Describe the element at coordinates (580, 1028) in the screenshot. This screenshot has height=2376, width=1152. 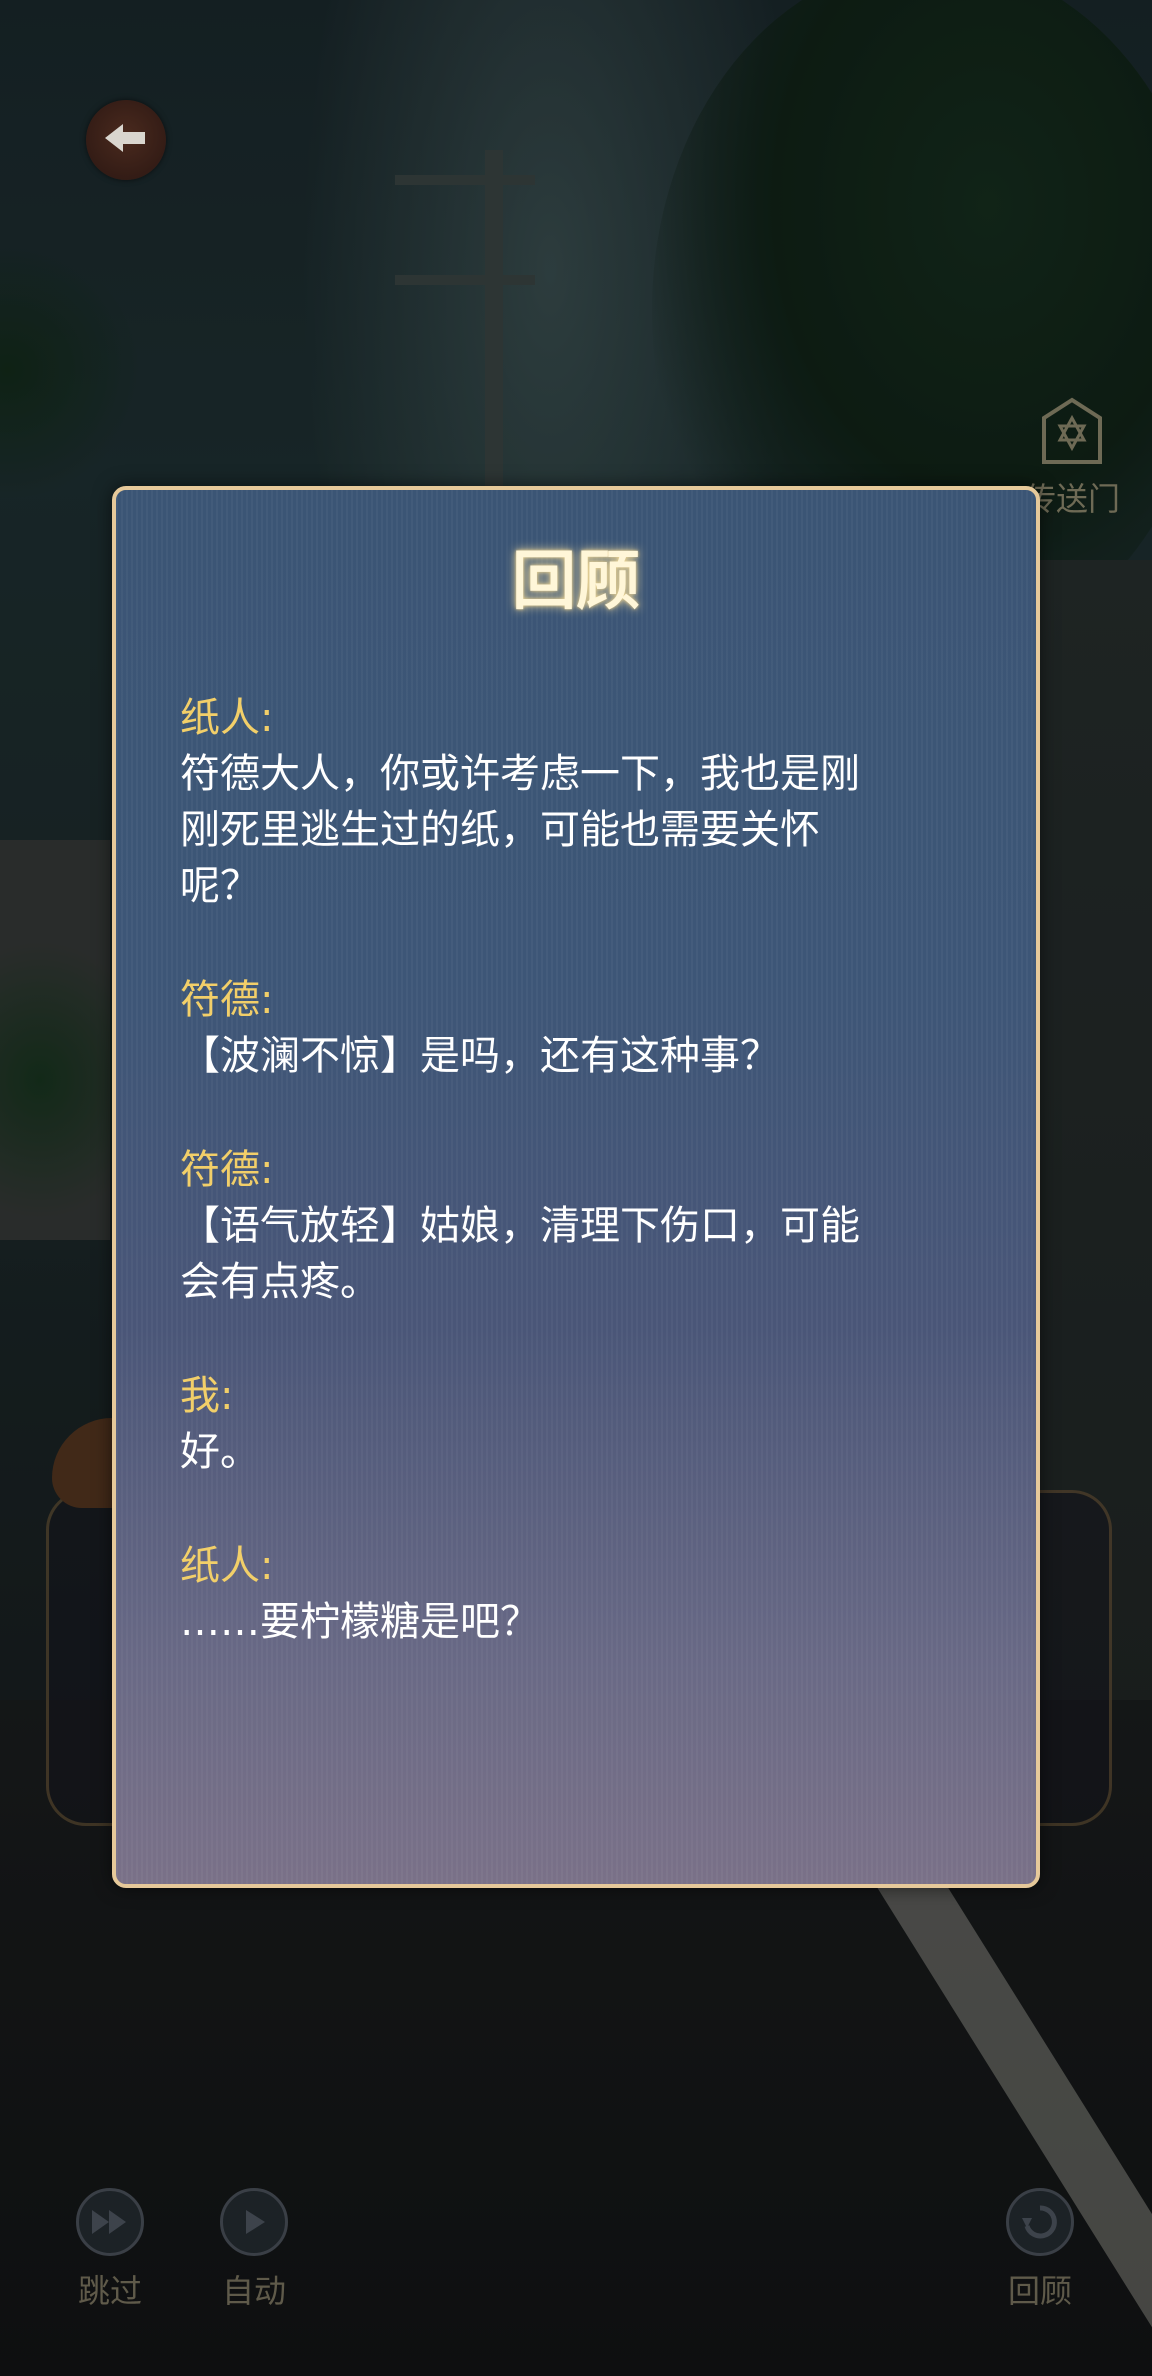
I see `review-entry: 符德: 【波澜不惊】是吗，还有这种事？` at that location.